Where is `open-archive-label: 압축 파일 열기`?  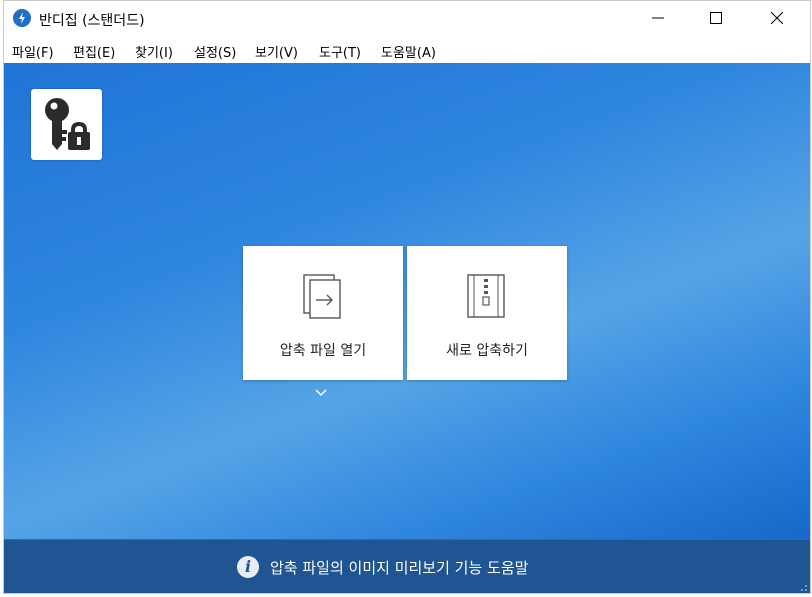 open-archive-label: 압축 파일 열기 is located at coordinates (323, 351).